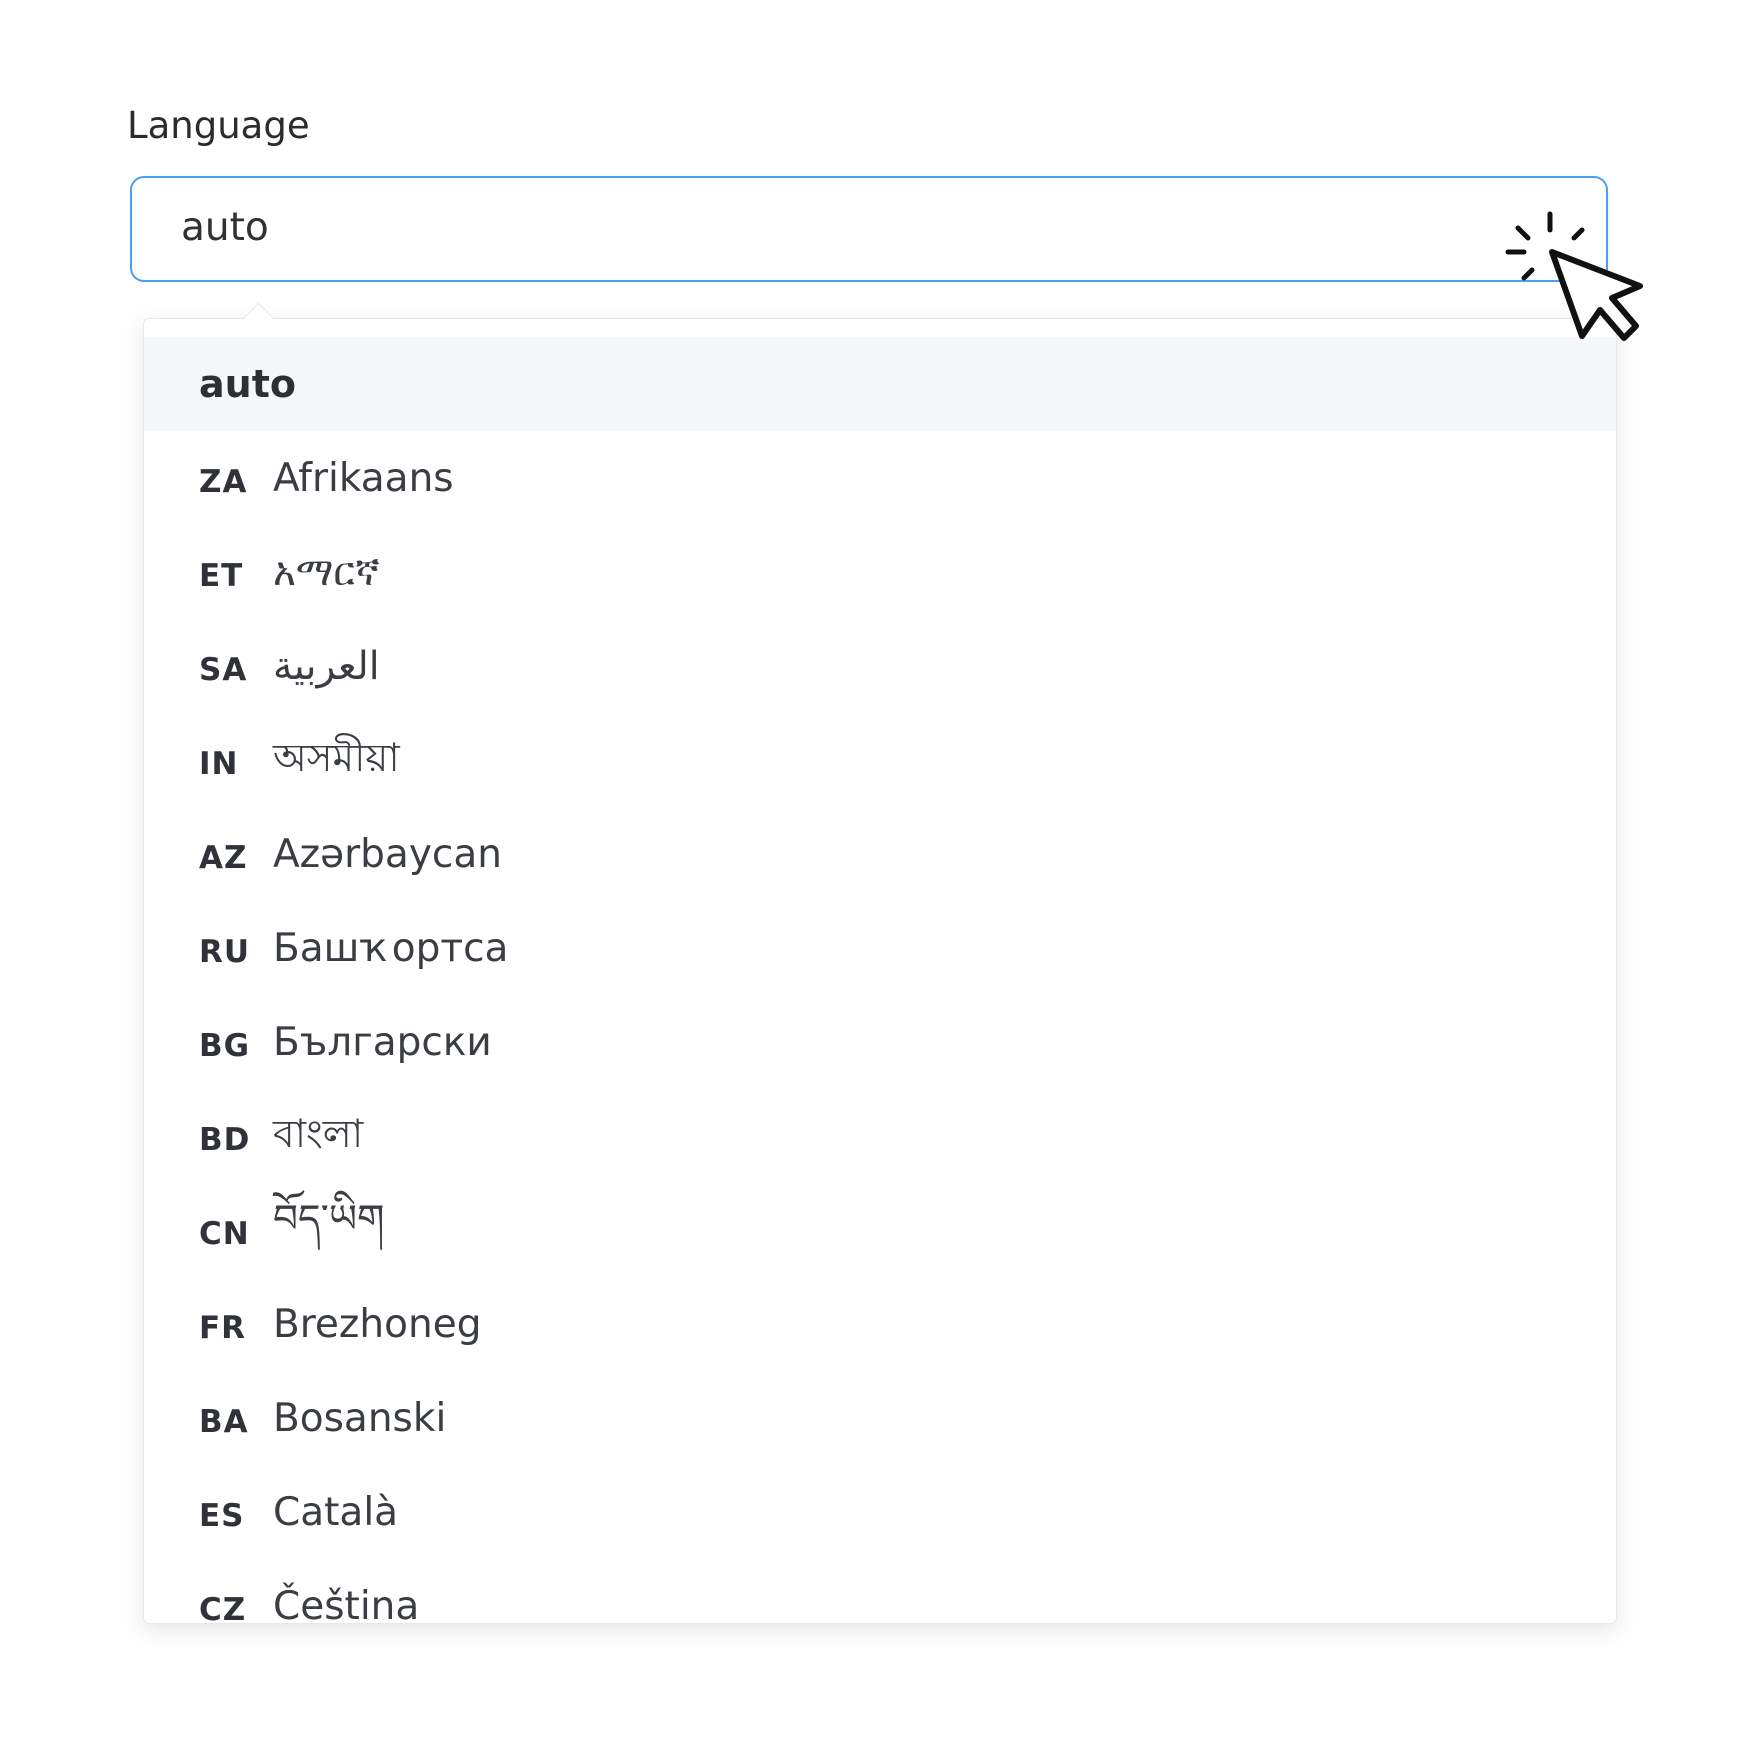  What do you see at coordinates (880, 1591) in the screenshot?
I see `option-czech: CZ Čeština` at bounding box center [880, 1591].